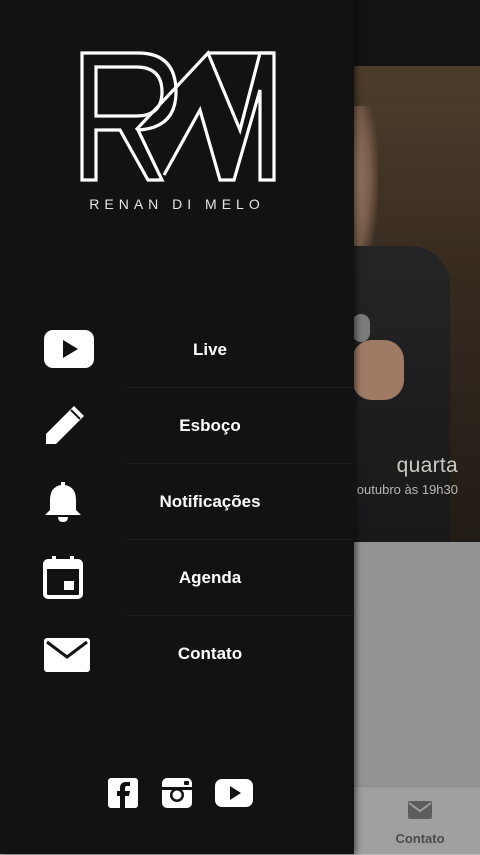  Describe the element at coordinates (234, 793) in the screenshot. I see `youtube-icon` at that location.